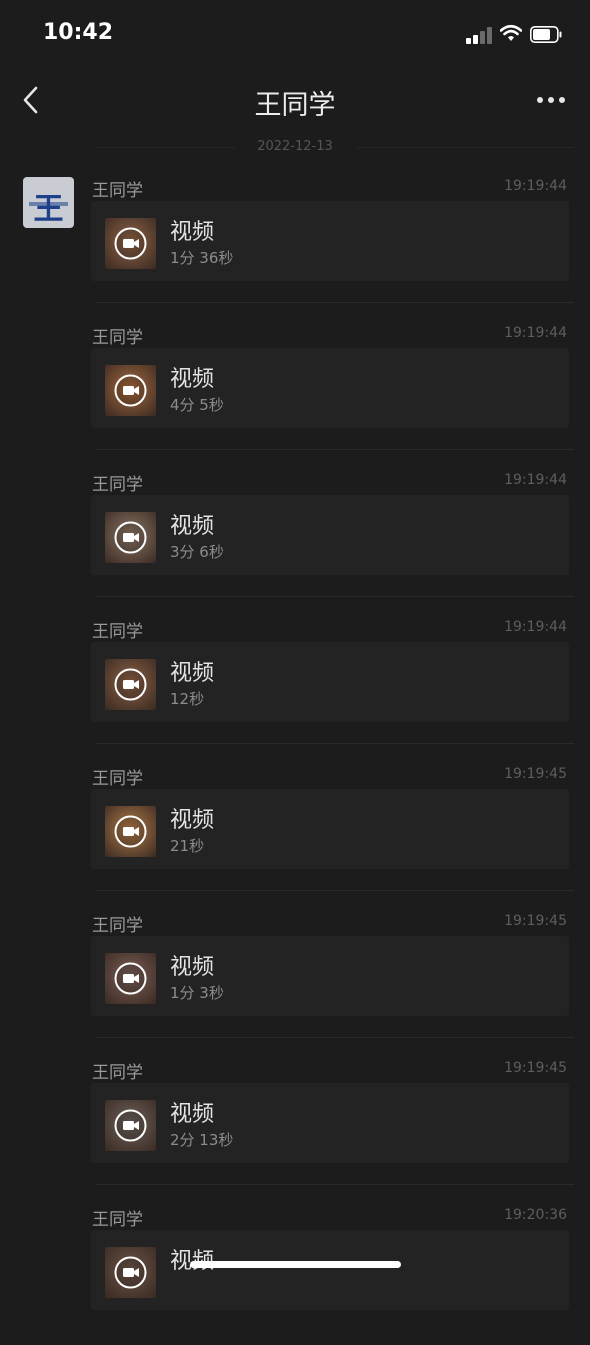  I want to click on video-duration: 2分 13秒, so click(202, 1140).